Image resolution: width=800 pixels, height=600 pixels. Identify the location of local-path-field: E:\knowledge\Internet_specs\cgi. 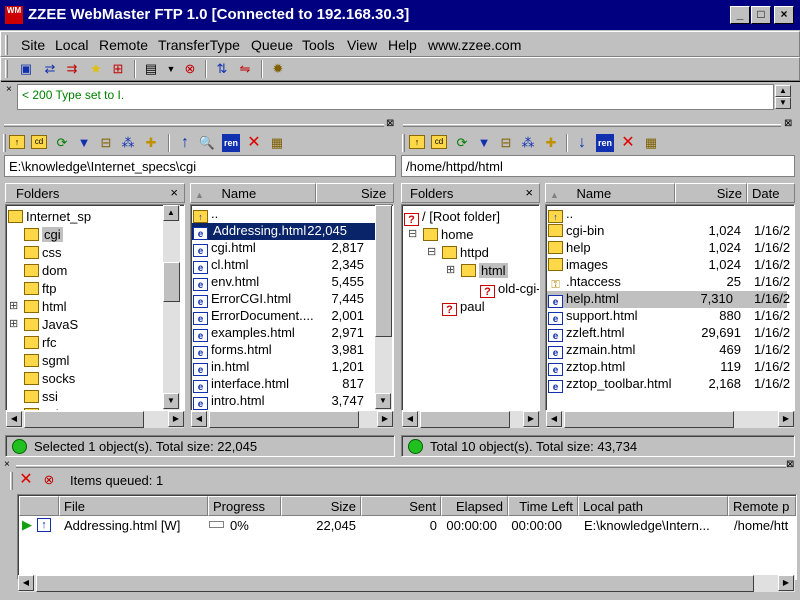
(200, 166).